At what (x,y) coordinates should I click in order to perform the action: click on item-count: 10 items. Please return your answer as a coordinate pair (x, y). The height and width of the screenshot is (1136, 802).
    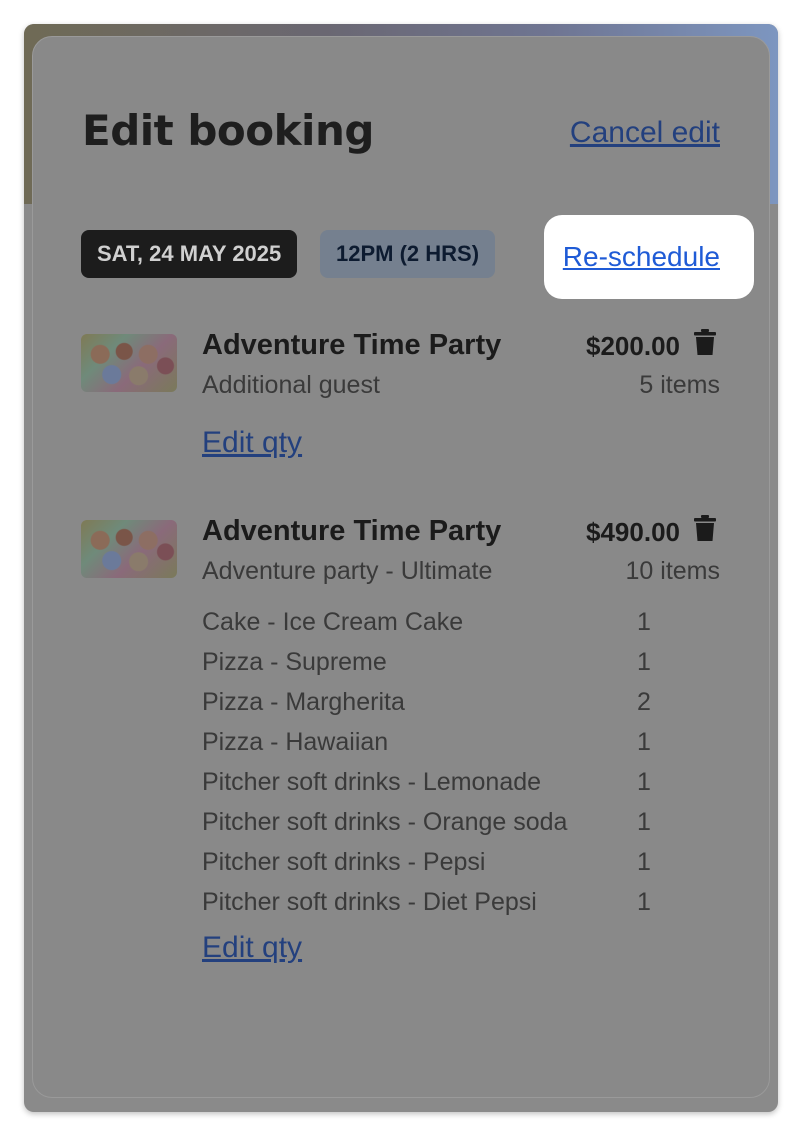
    Looking at the image, I should click on (672, 571).